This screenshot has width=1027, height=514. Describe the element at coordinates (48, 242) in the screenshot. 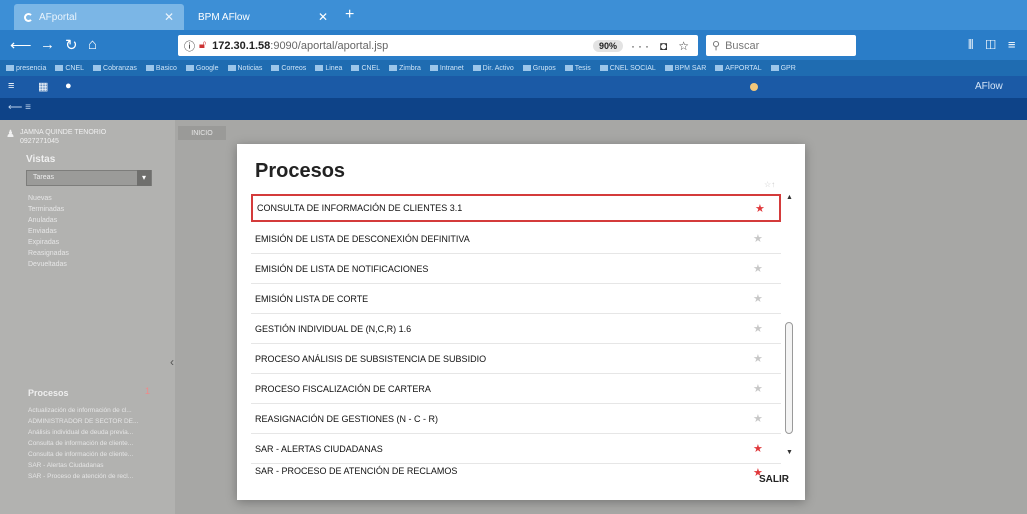

I see `vistas-item: Expiradas` at that location.